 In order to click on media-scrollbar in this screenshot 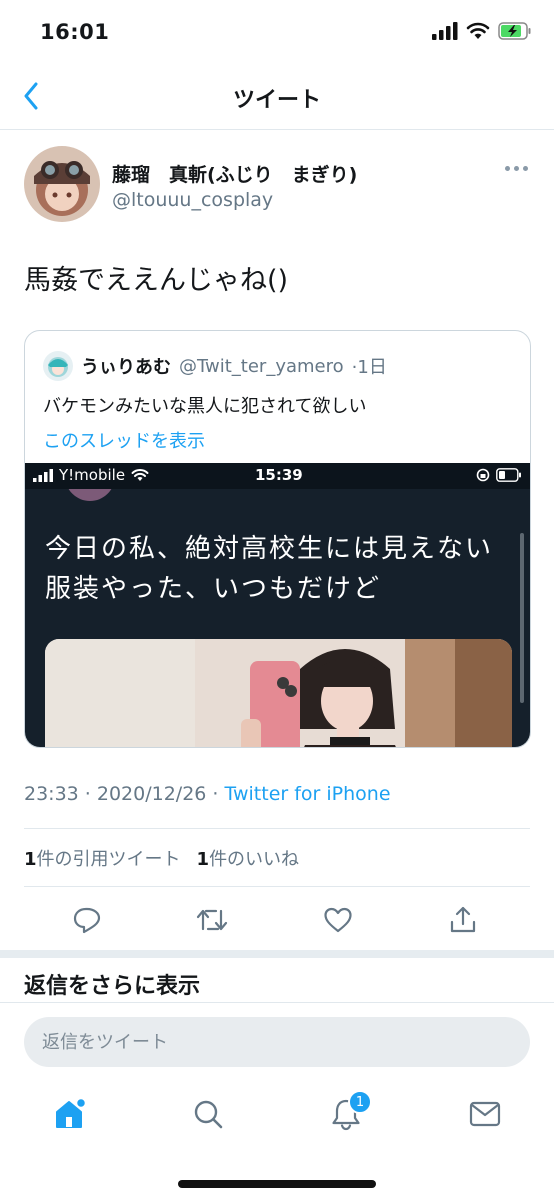, I will do `click(522, 618)`.